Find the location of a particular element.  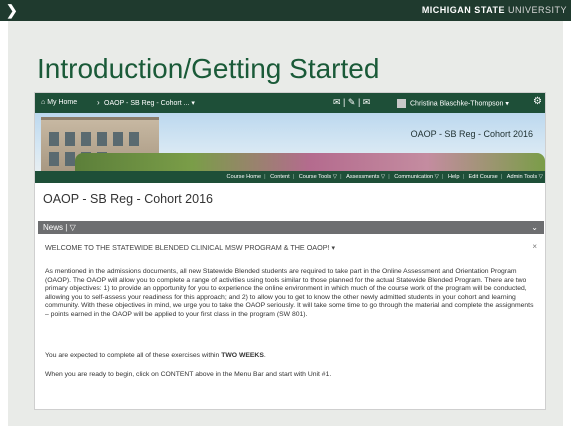

nav-course-tools: Course Tools ▽ is located at coordinates (318, 177).